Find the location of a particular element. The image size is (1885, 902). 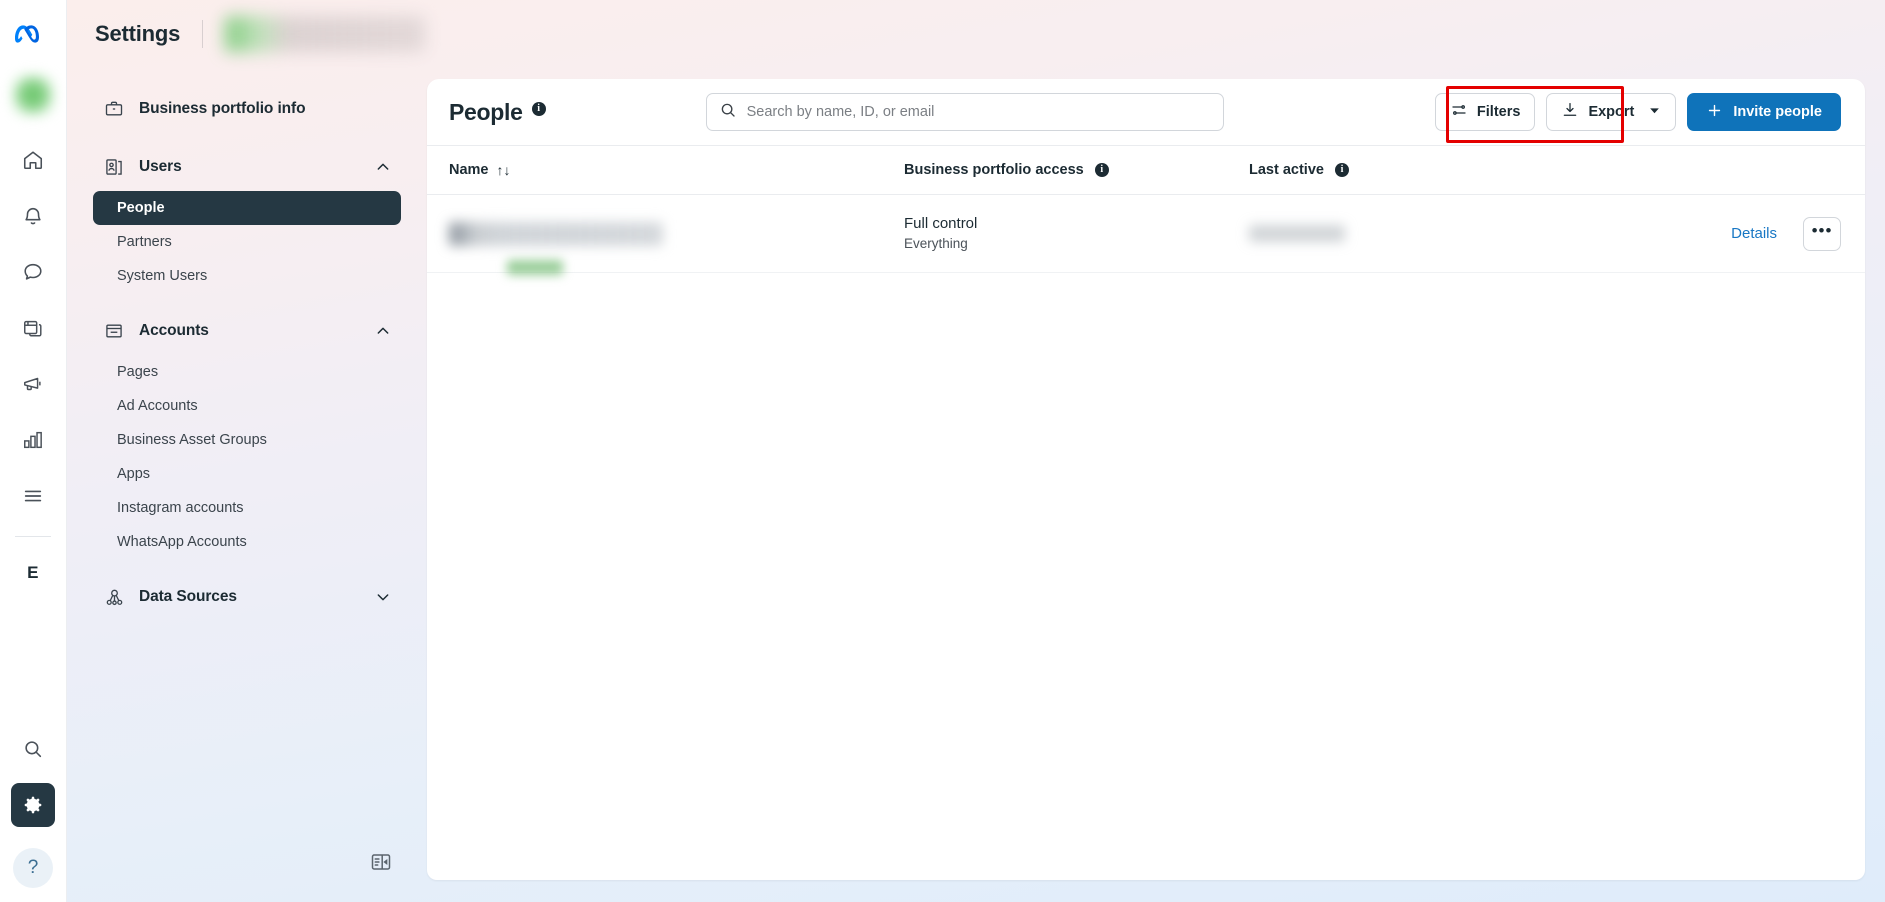

search-input-wrap is located at coordinates (964, 112).